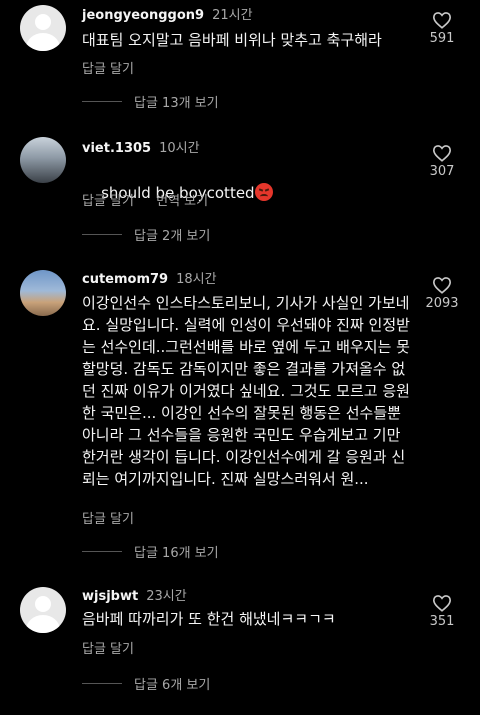 This screenshot has width=480, height=715. What do you see at coordinates (442, 171) in the screenshot?
I see `like-count: 307` at bounding box center [442, 171].